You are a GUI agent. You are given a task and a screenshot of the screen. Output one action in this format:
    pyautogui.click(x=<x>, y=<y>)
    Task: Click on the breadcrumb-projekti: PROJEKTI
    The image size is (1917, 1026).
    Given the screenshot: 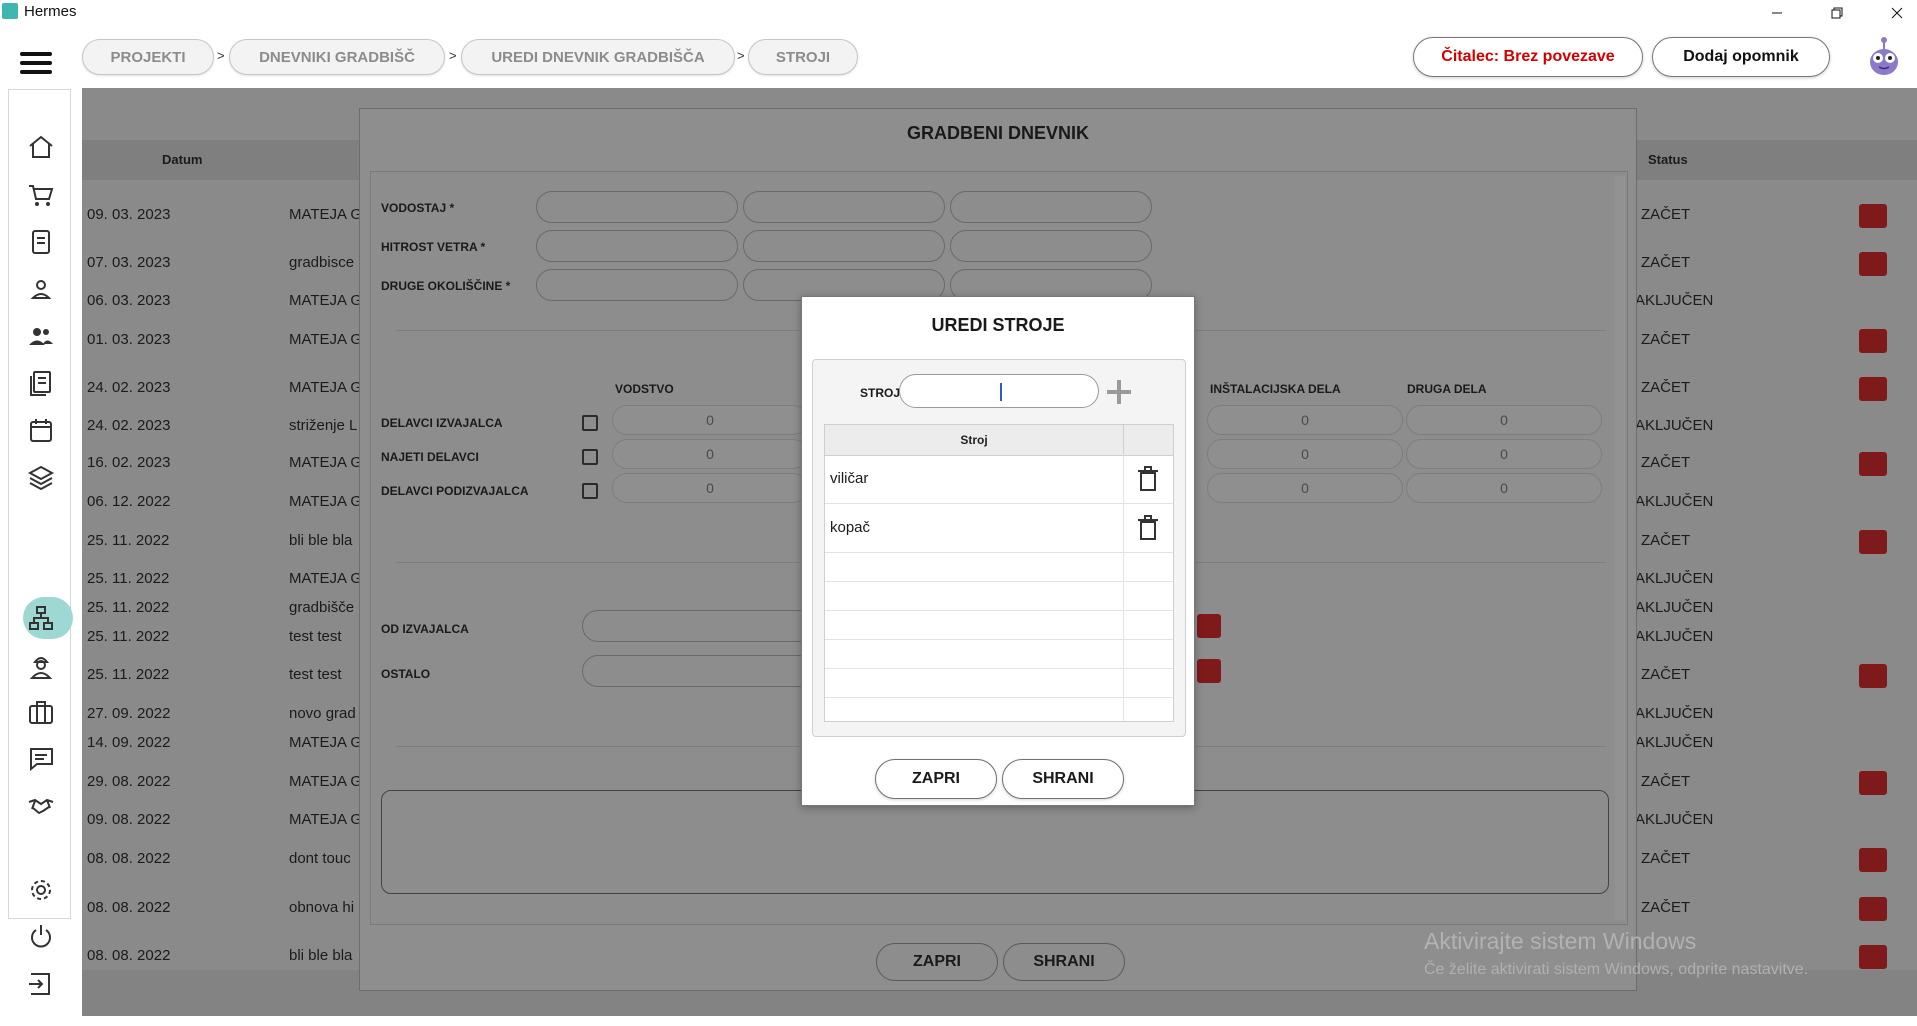 What is the action you would take?
    pyautogui.click(x=148, y=57)
    